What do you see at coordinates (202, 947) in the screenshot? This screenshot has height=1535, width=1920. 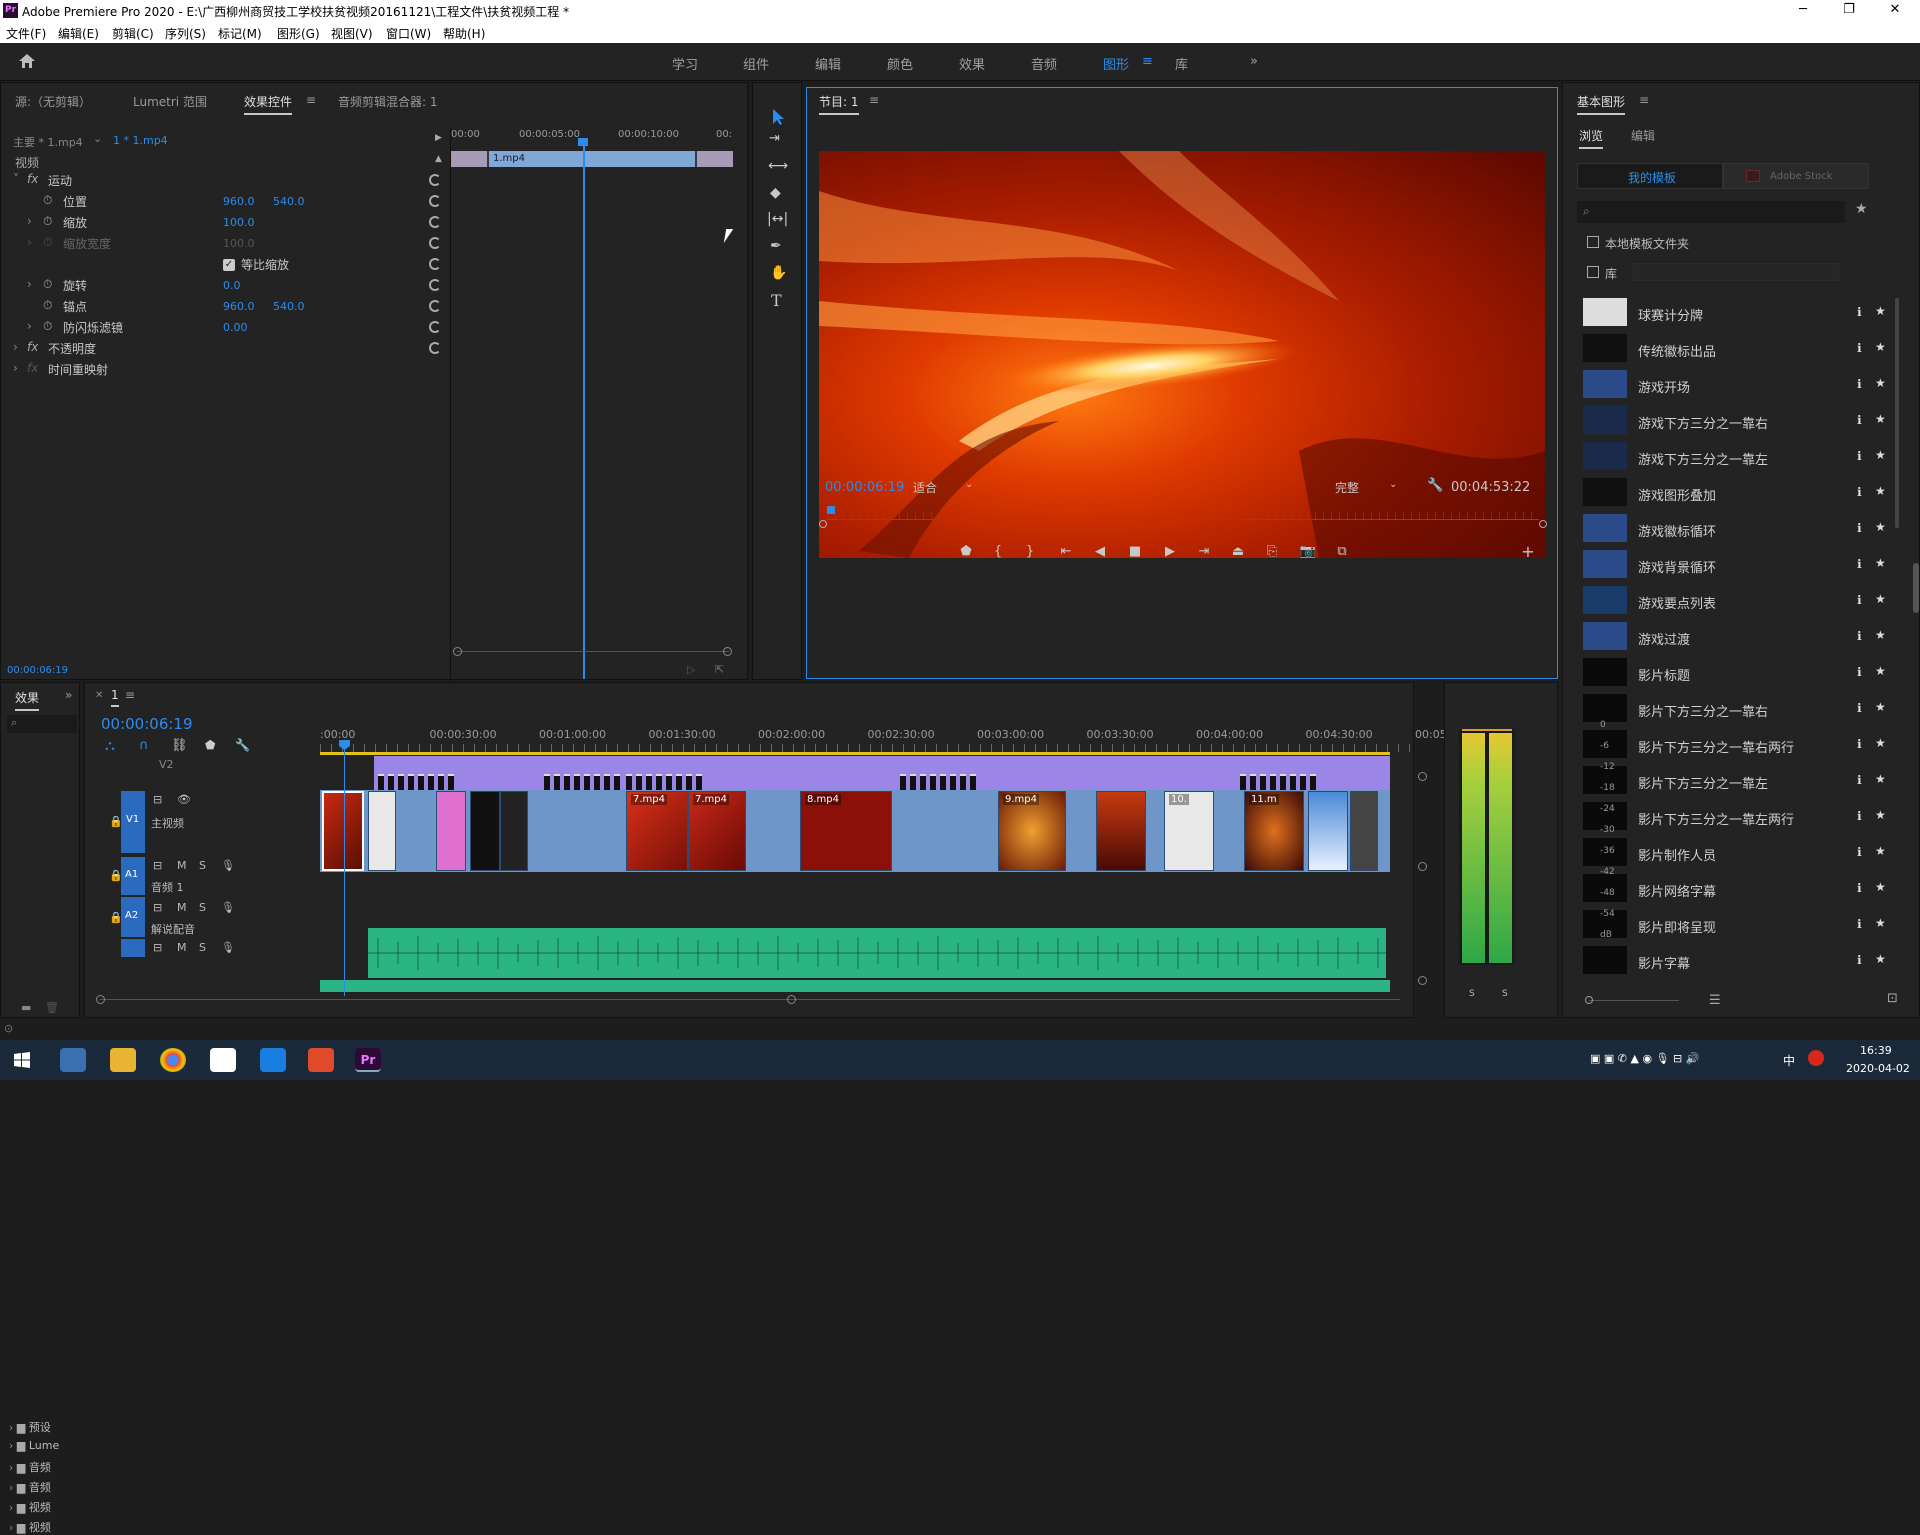 I see `solo-button: S` at bounding box center [202, 947].